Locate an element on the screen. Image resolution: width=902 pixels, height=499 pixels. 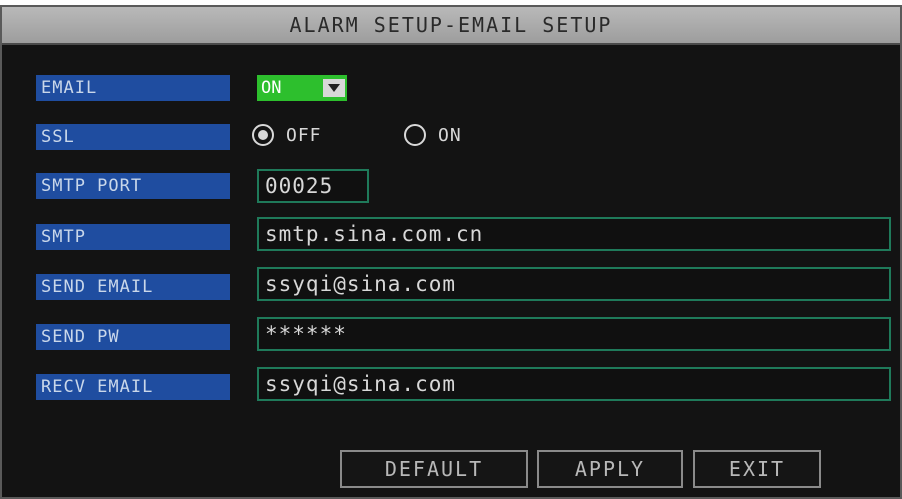
exit-button: EXIT is located at coordinates (757, 469).